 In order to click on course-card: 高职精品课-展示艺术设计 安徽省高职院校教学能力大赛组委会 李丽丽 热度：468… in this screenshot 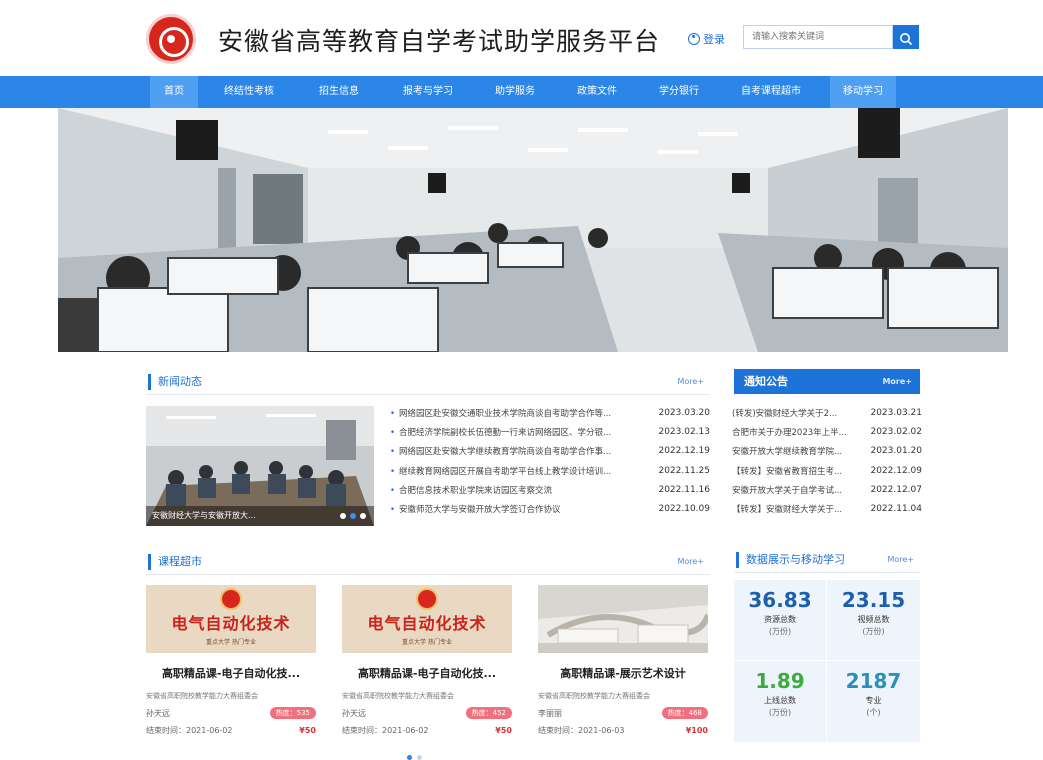, I will do `click(623, 665)`.